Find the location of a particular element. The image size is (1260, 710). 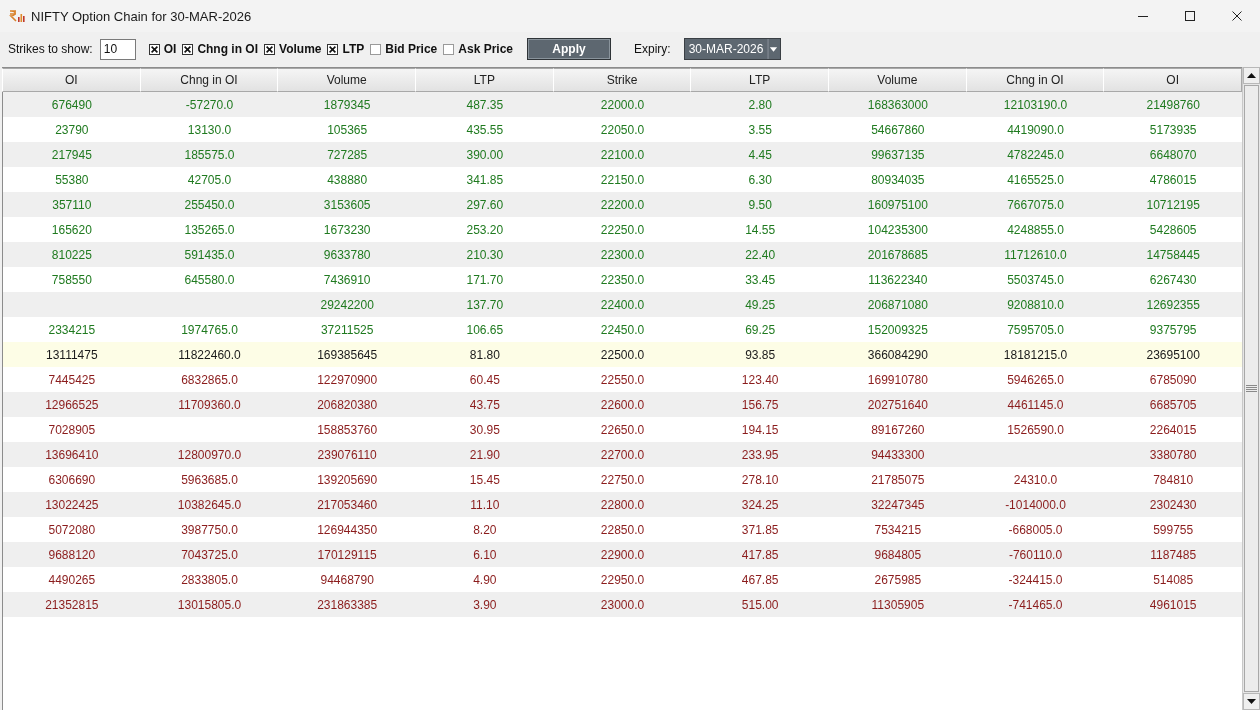

table-cell: 23000.0 is located at coordinates (622, 604).